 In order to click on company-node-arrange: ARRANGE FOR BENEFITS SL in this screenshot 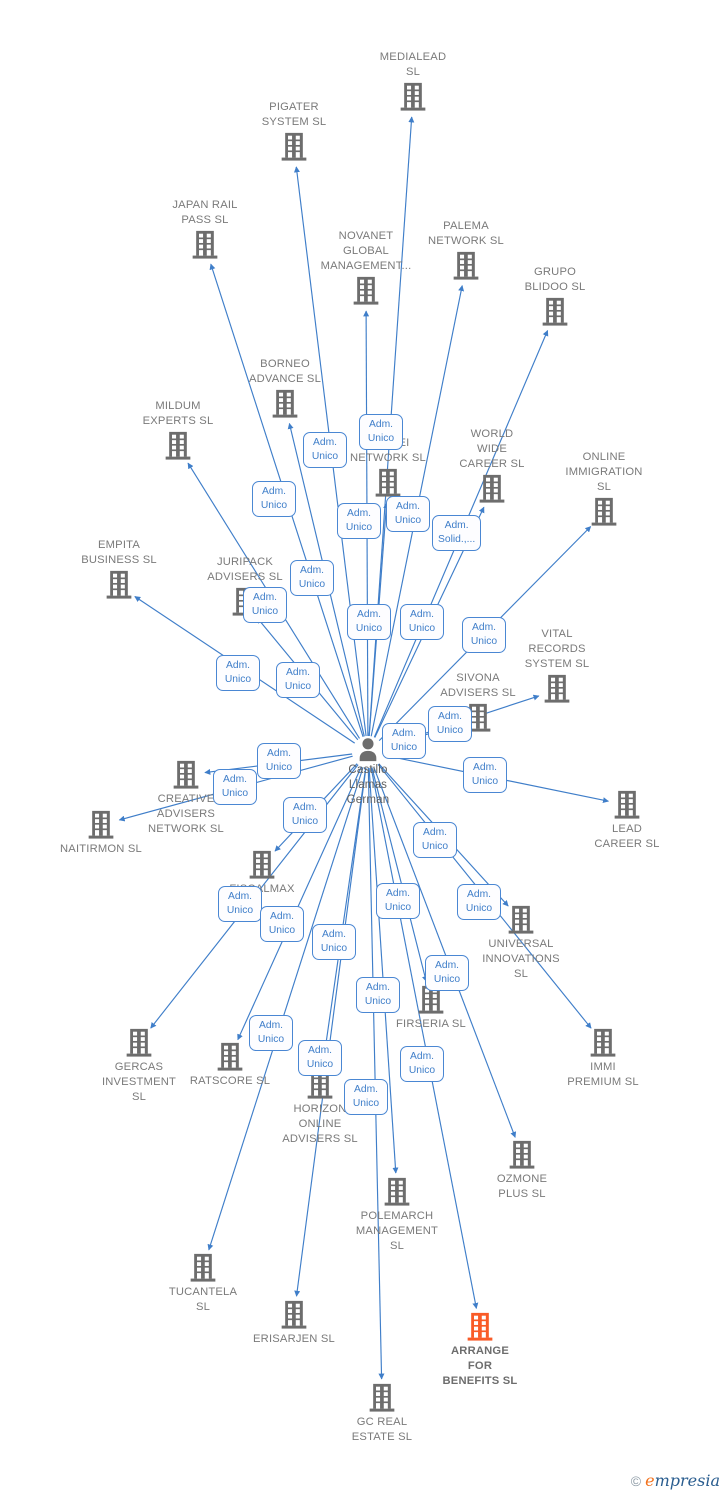, I will do `click(480, 1350)`.